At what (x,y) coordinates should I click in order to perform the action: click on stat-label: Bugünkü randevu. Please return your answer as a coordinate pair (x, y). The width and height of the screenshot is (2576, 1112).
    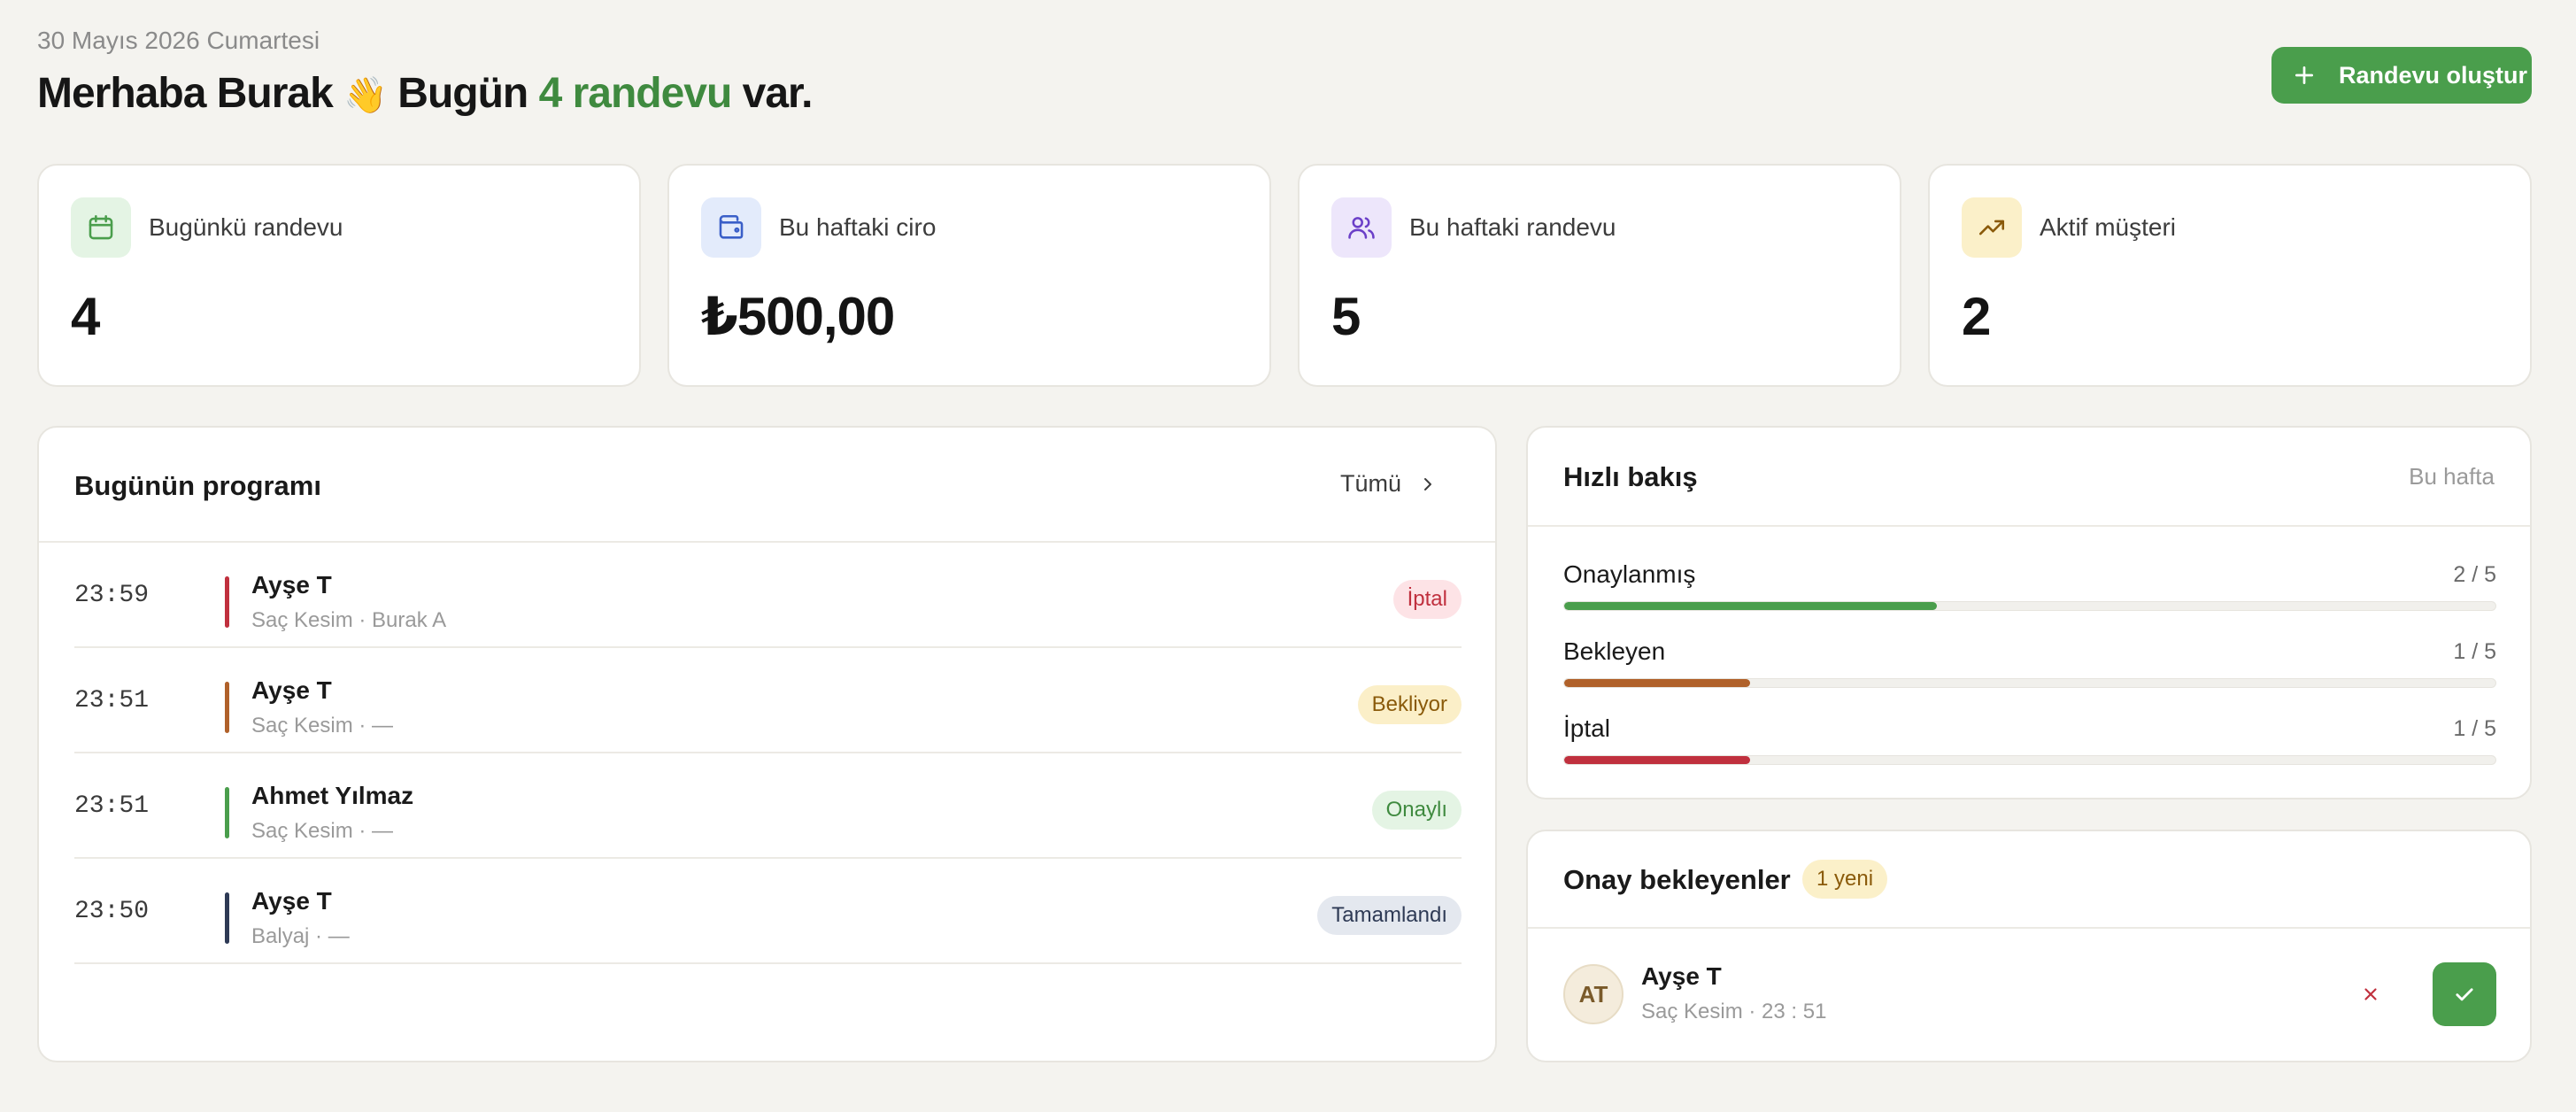
    Looking at the image, I should click on (246, 227).